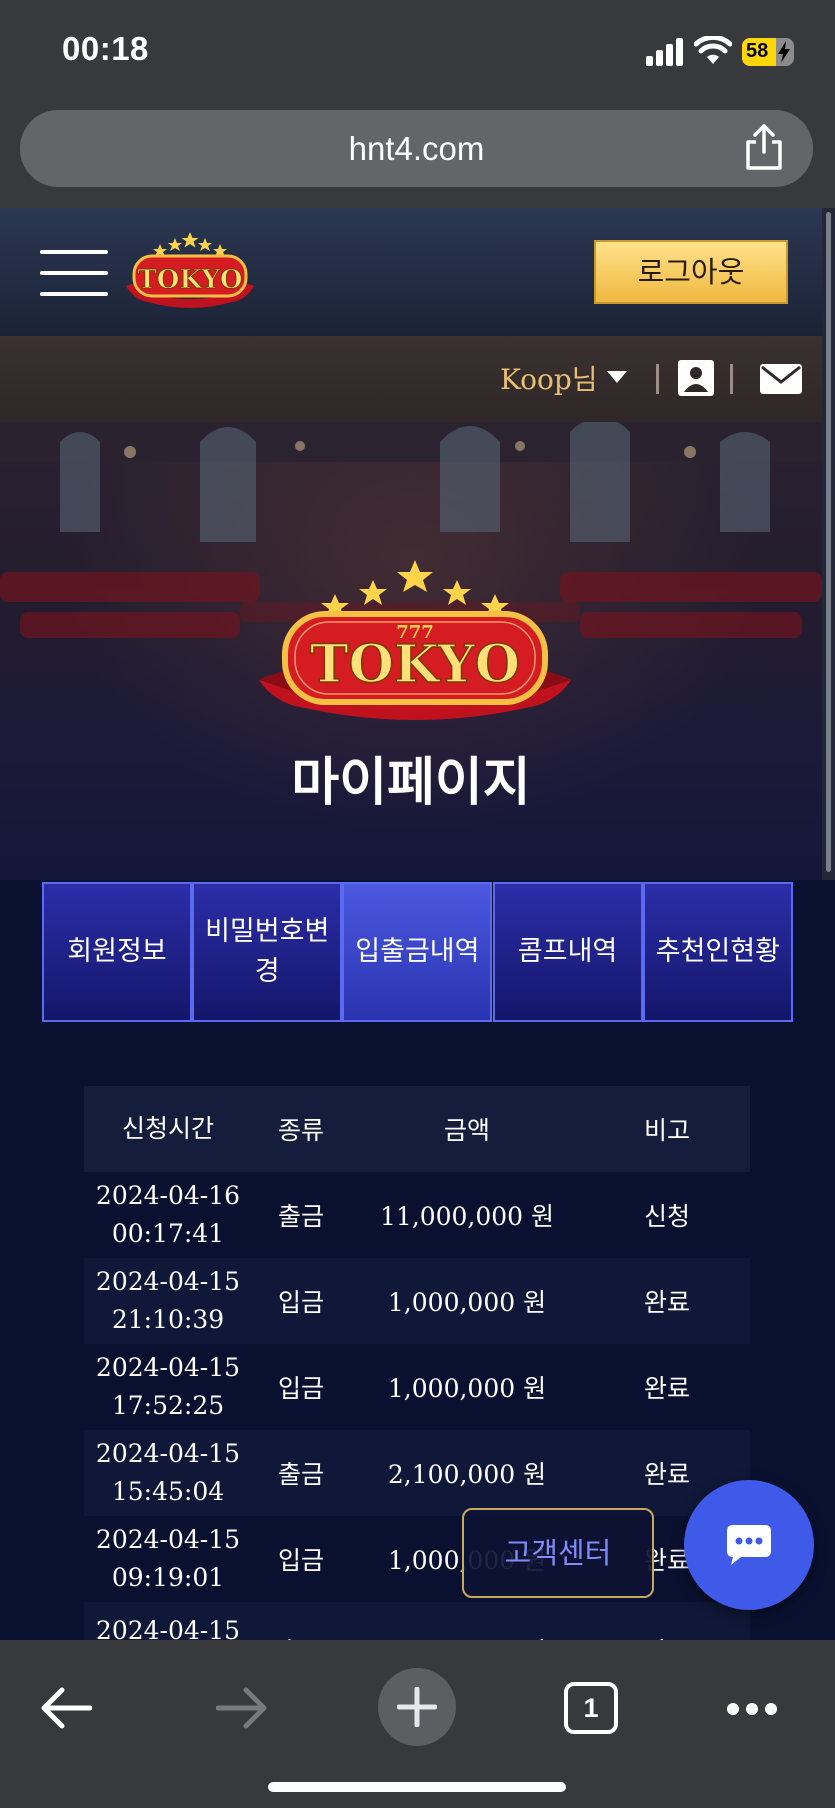 The image size is (835, 1808). Describe the element at coordinates (168, 1577) in the screenshot. I see `cell-time: 09:19:01` at that location.